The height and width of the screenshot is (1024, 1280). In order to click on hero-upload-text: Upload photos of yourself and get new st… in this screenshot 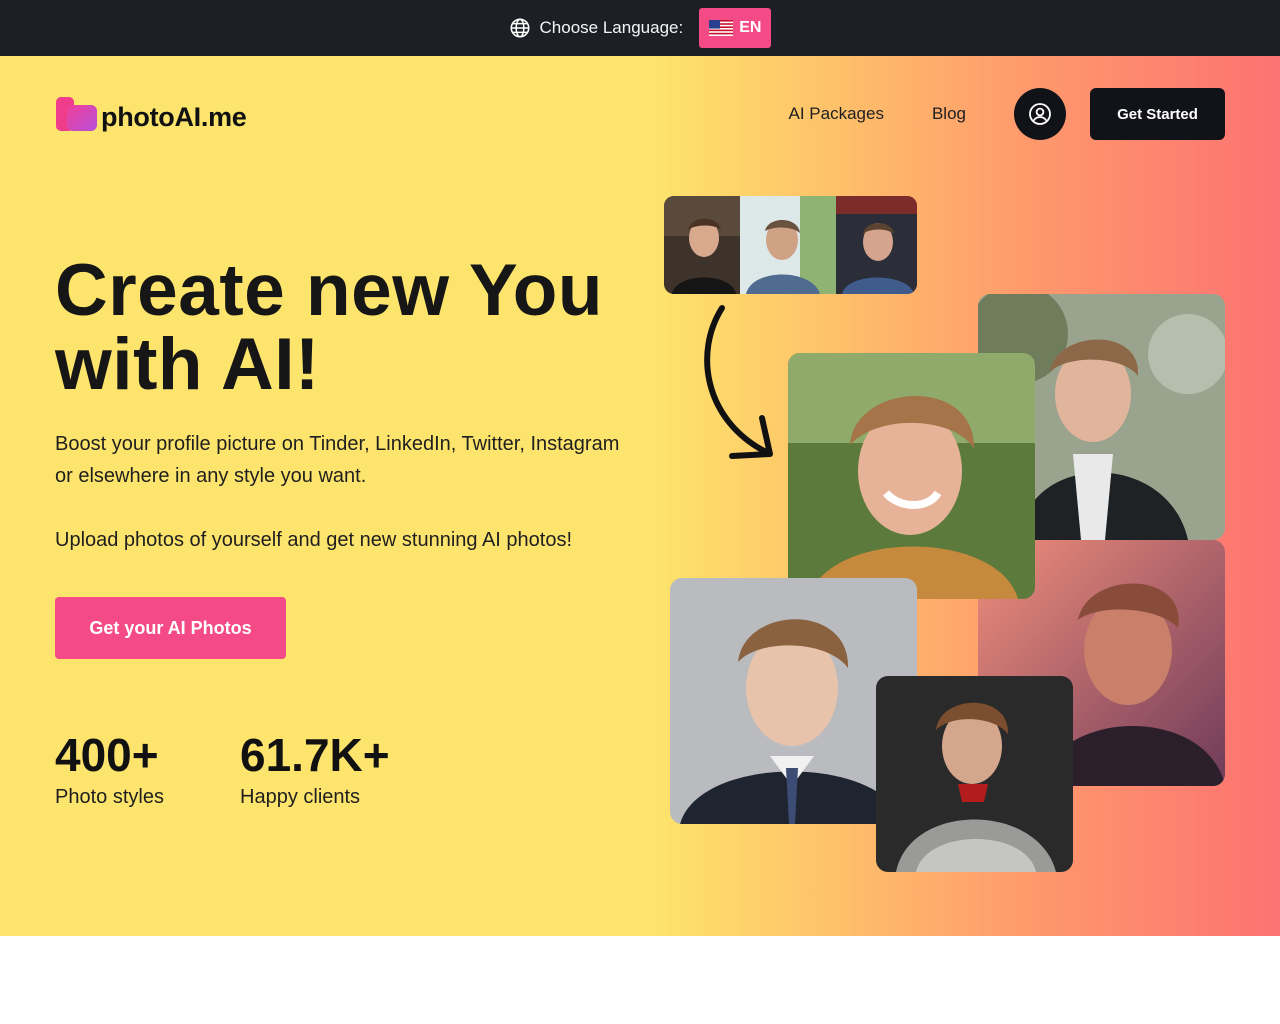, I will do `click(314, 540)`.